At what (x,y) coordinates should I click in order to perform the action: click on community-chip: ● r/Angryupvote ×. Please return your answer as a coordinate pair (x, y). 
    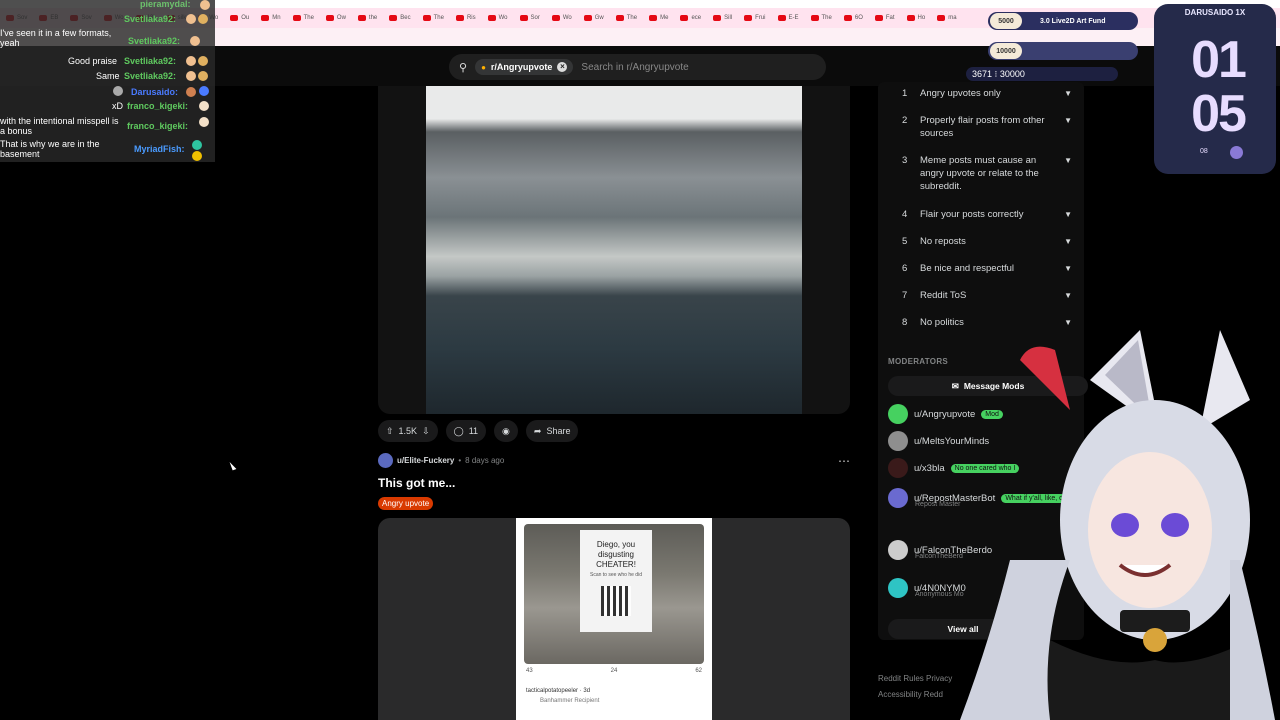
    Looking at the image, I should click on (524, 67).